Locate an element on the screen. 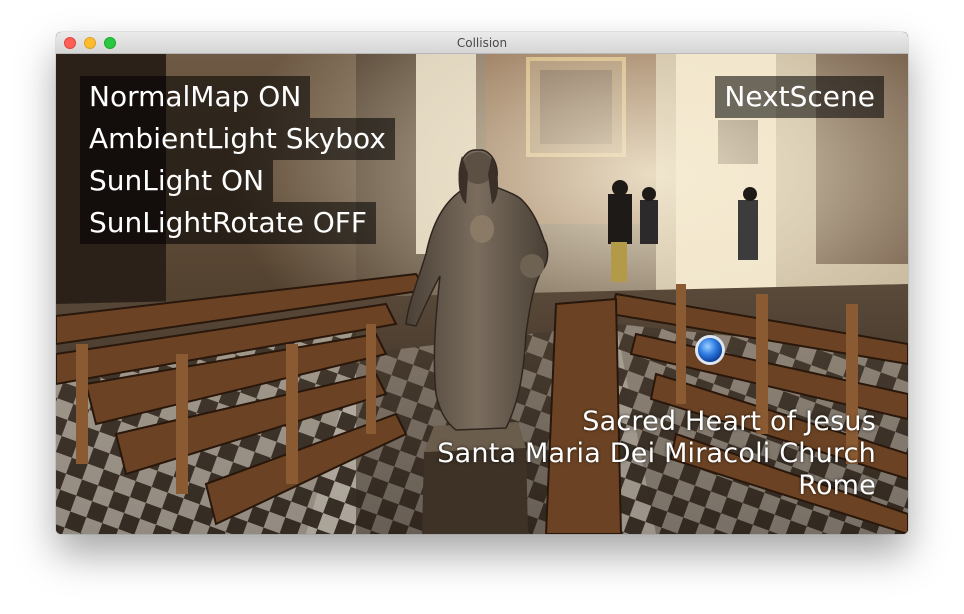  title-bar: Collision is located at coordinates (482, 43).